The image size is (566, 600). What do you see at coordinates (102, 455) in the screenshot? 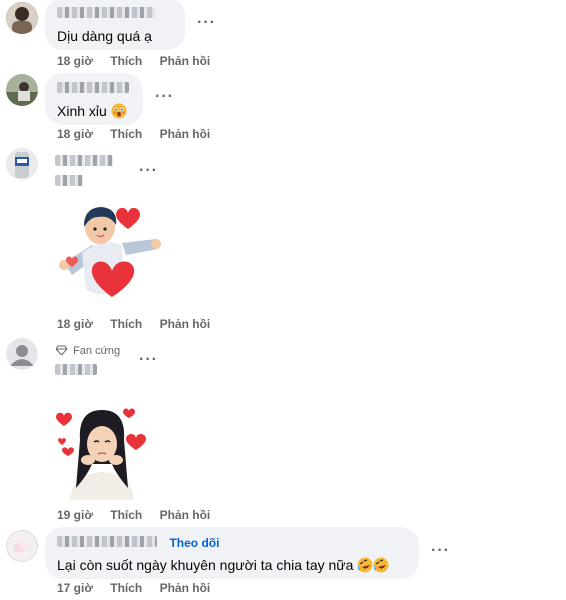
I see `girl-with-hearts-sticker` at bounding box center [102, 455].